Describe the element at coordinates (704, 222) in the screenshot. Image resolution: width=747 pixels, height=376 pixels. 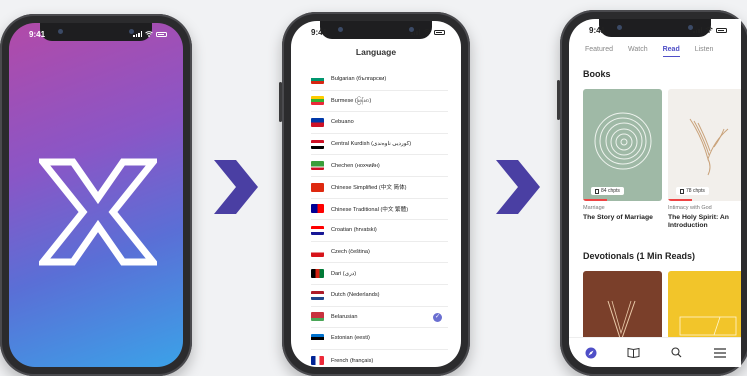
I see `book-title: The Holy Spirit: An Introduction` at that location.